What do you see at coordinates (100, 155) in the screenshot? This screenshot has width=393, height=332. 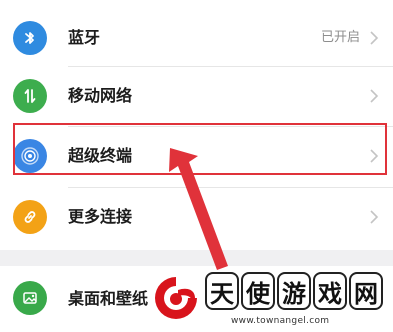 I see `settings-item-label: 超级终端` at bounding box center [100, 155].